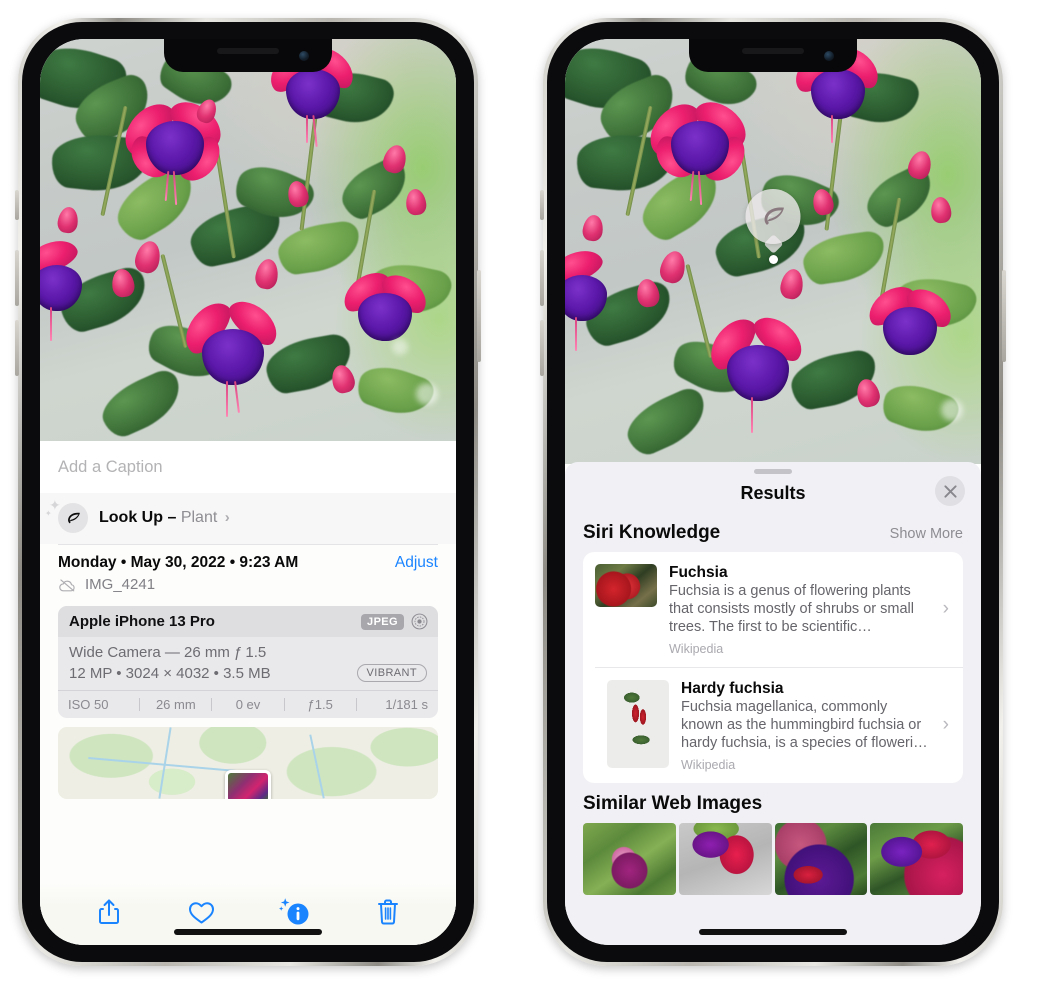  I want to click on sheet-title: Results, so click(773, 492).